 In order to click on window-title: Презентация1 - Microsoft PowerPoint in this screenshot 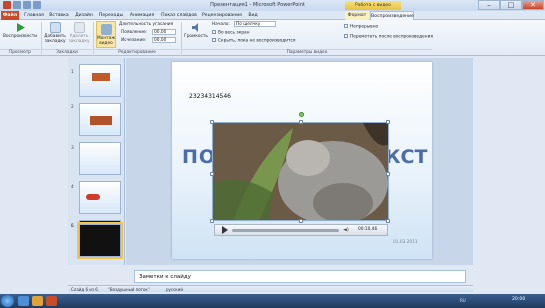, I will do `click(257, 5)`.